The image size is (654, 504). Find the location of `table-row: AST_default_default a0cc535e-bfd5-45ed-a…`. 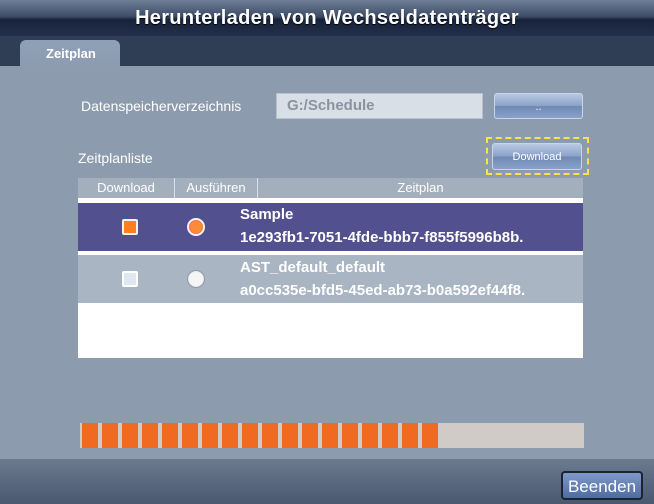

table-row: AST_default_default a0cc535e-bfd5-45ed-a… is located at coordinates (330, 279).